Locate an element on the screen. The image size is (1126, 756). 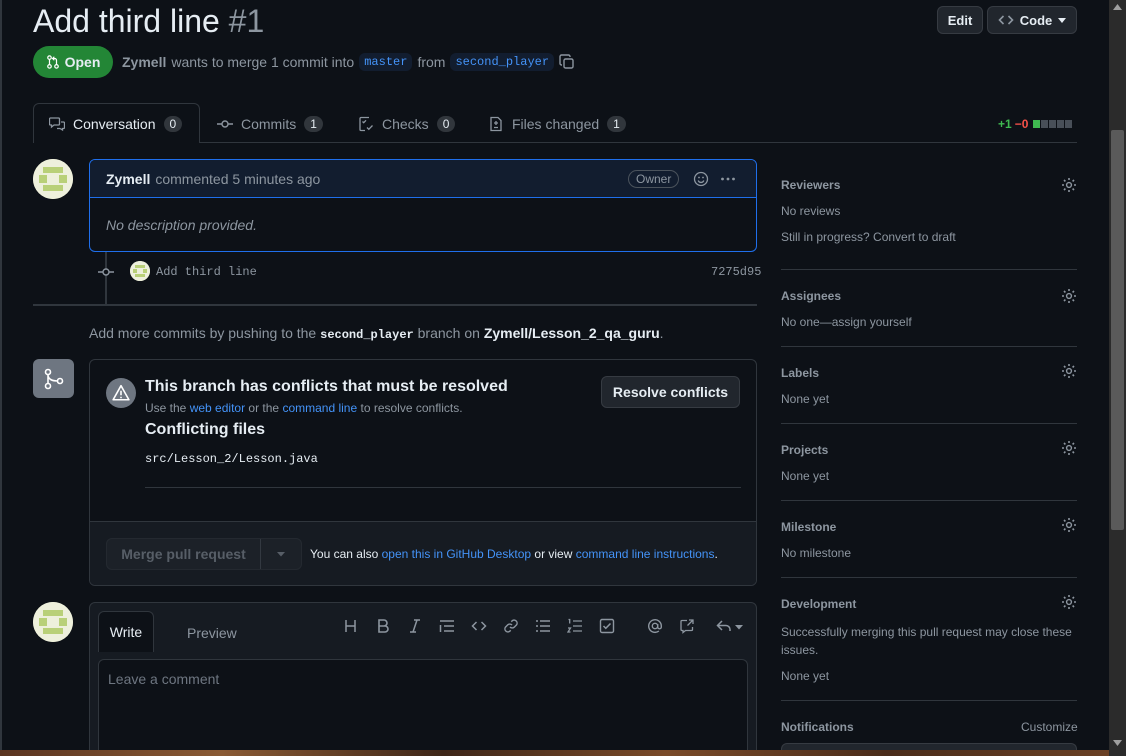
convert-to-draft-link: Still in progress? Convert to draft is located at coordinates (868, 237).